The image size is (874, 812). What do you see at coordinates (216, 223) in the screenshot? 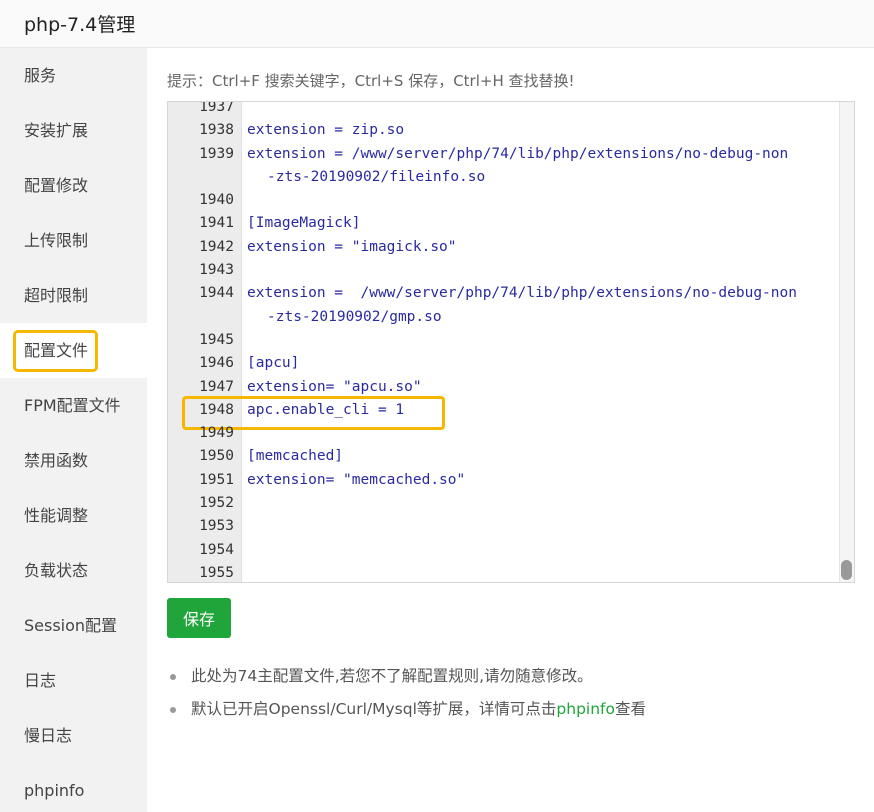
I see `line-number: 1941` at bounding box center [216, 223].